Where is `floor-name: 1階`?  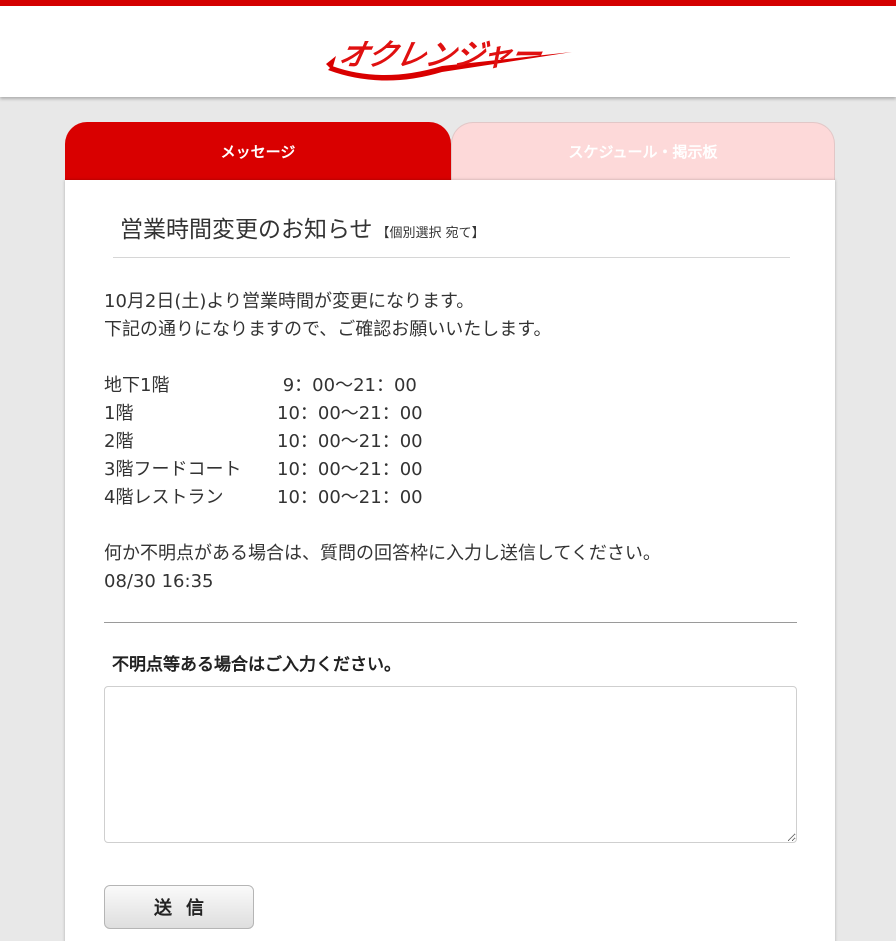 floor-name: 1階 is located at coordinates (119, 413).